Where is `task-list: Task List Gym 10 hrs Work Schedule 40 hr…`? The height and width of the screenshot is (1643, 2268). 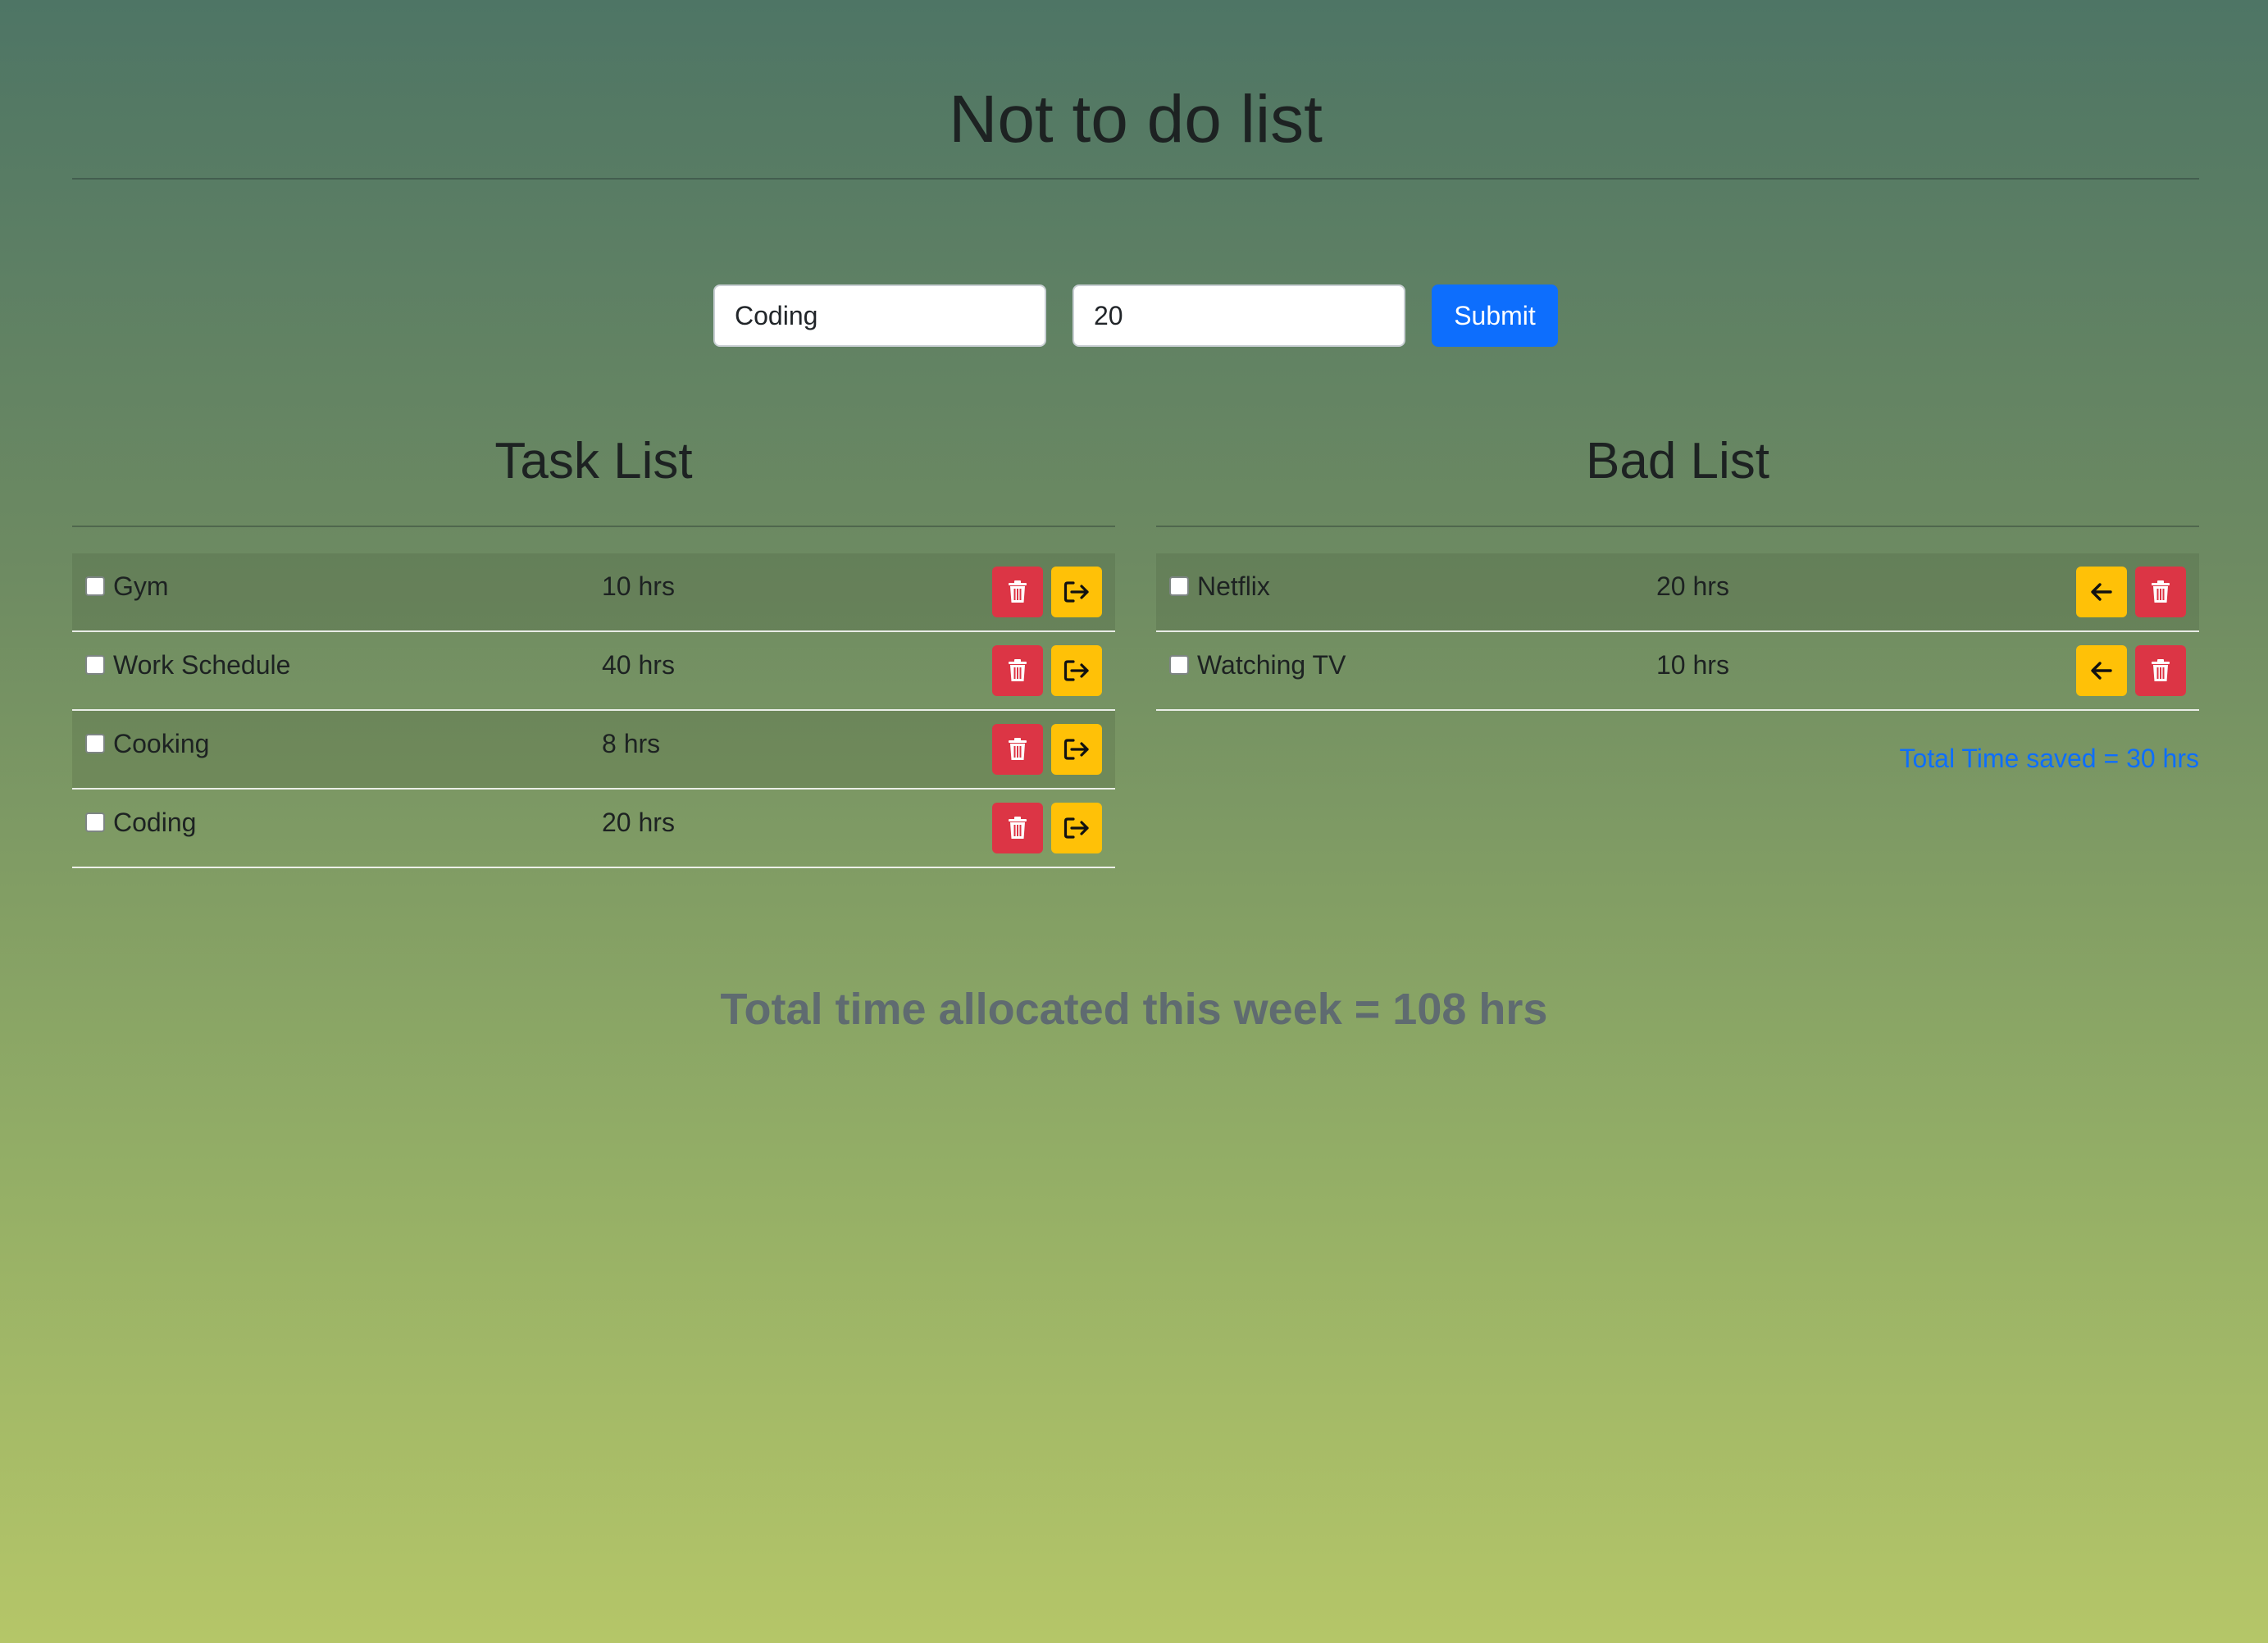
task-list: Task List Gym 10 hrs Work Schedule 40 hr… is located at coordinates (593, 648).